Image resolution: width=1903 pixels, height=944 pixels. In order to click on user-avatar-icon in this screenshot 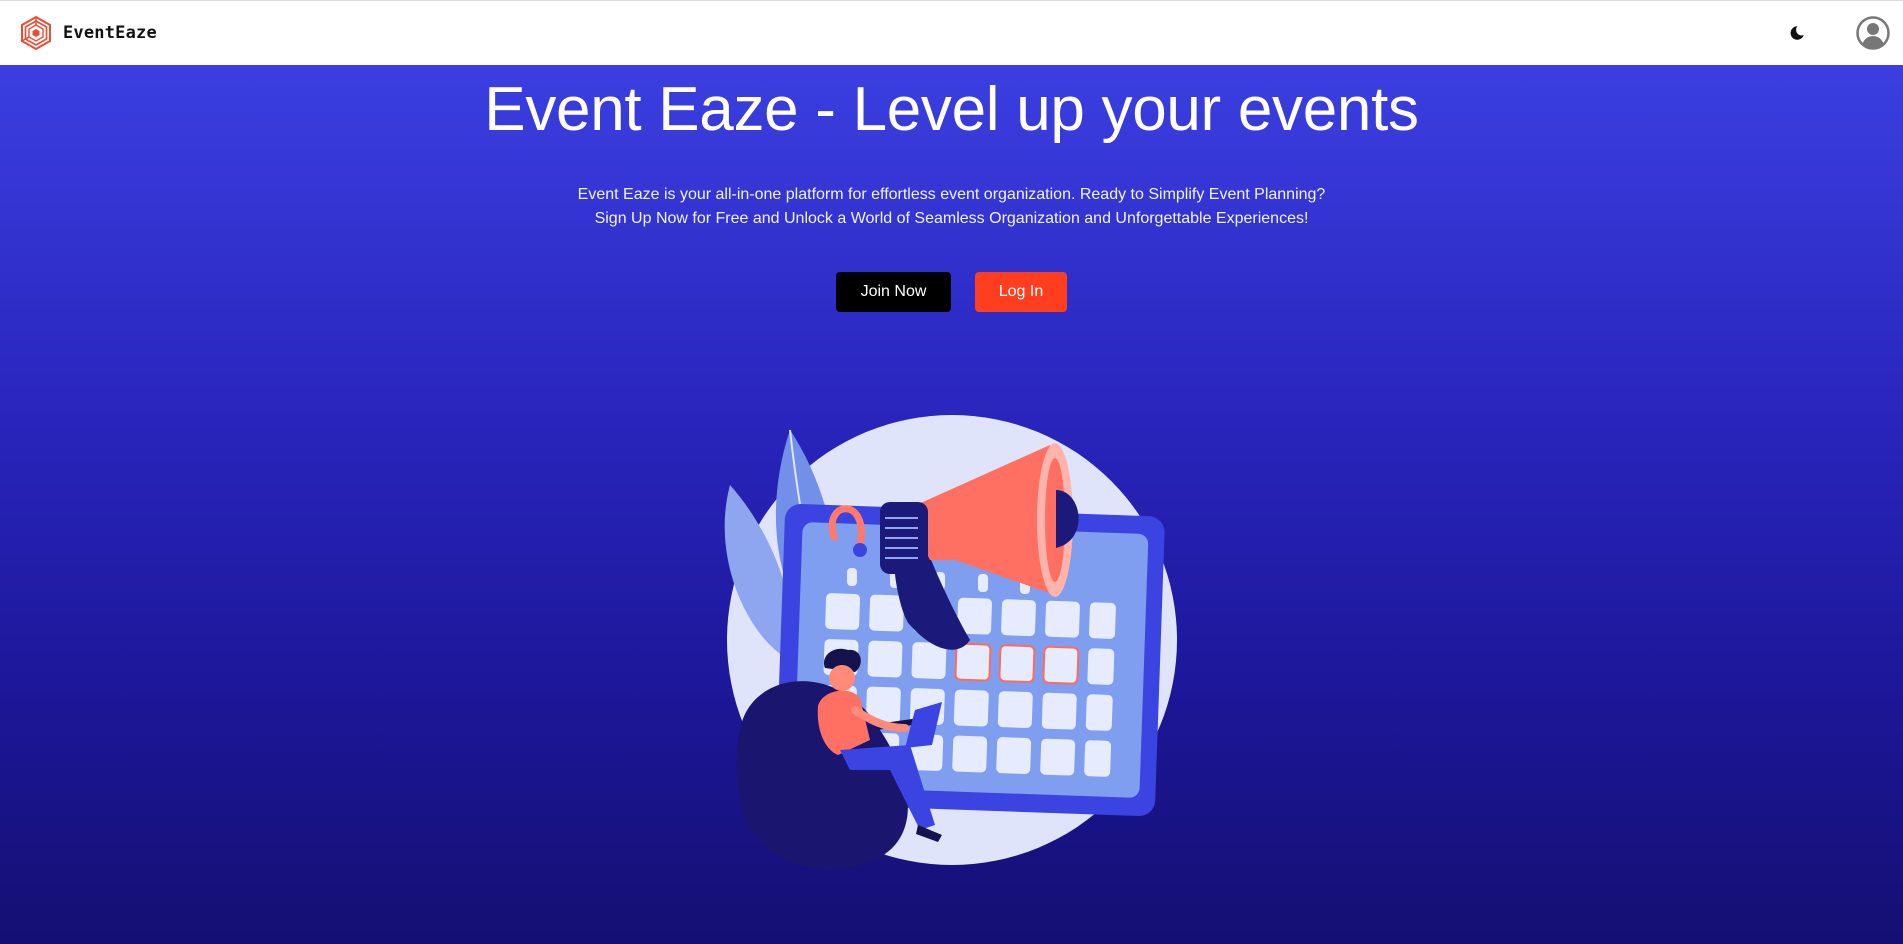, I will do `click(1873, 33)`.